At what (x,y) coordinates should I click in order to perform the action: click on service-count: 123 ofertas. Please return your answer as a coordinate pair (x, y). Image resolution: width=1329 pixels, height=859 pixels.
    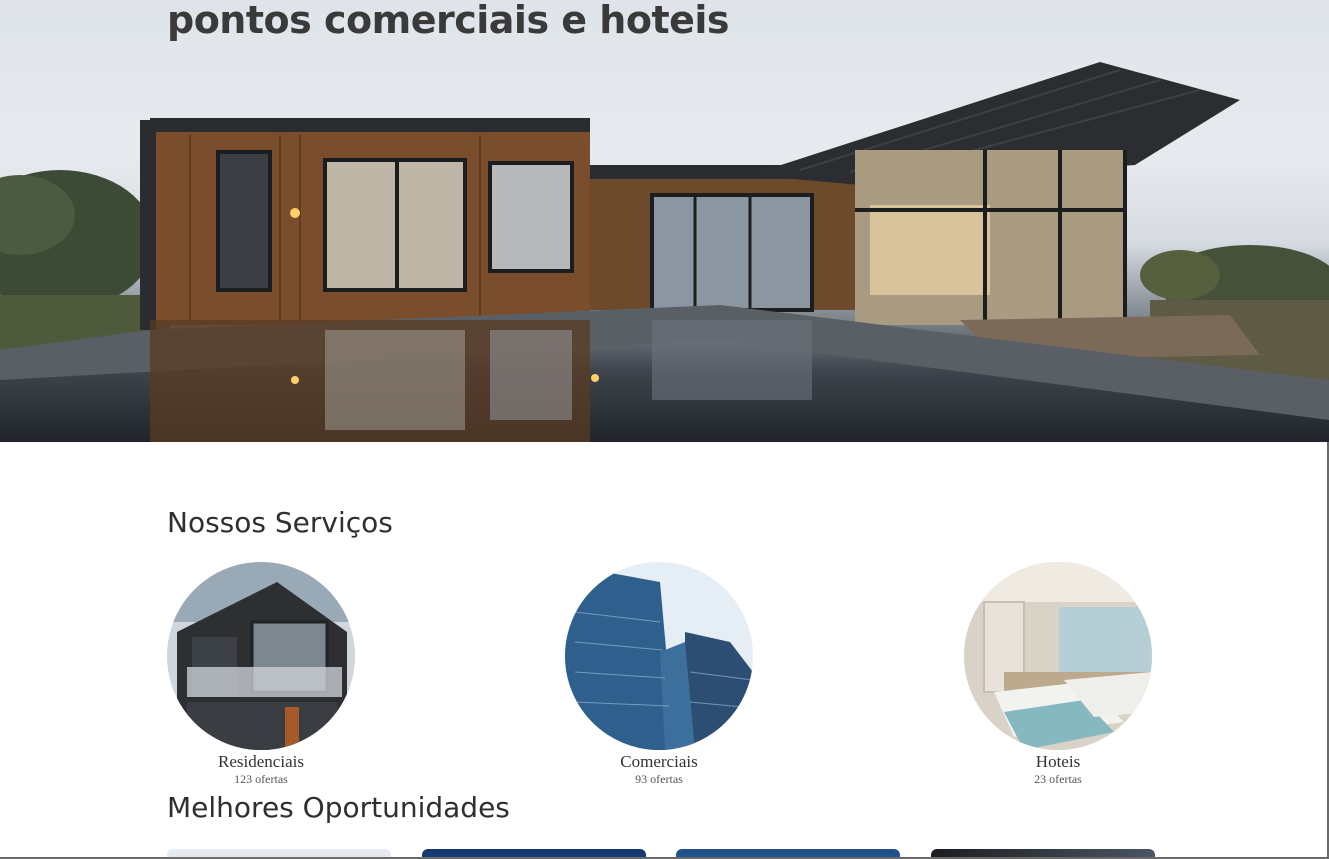
    Looking at the image, I should click on (261, 779).